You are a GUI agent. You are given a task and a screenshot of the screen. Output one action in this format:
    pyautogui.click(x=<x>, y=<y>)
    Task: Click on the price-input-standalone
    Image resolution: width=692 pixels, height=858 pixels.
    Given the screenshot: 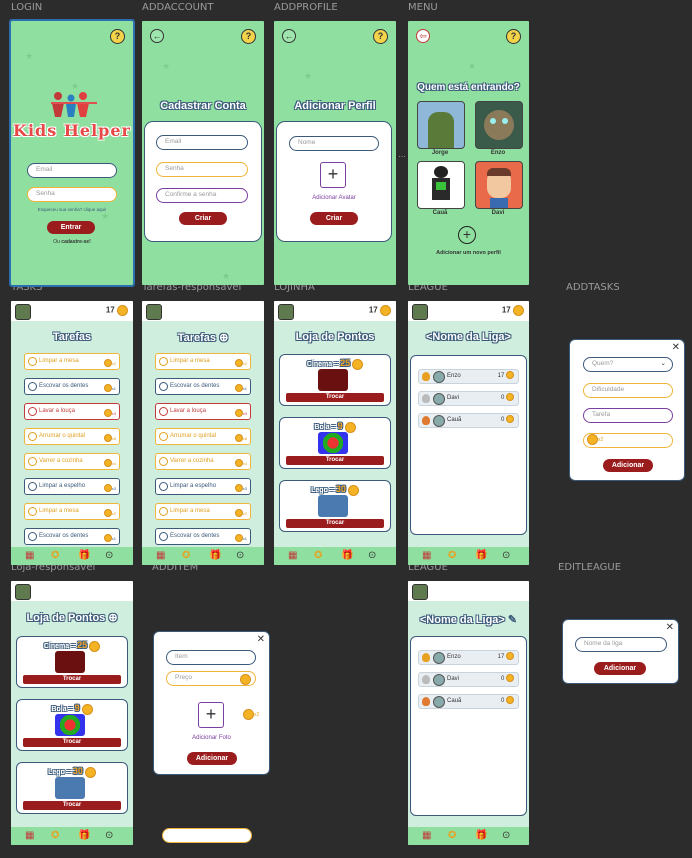 What is the action you would take?
    pyautogui.click(x=207, y=835)
    